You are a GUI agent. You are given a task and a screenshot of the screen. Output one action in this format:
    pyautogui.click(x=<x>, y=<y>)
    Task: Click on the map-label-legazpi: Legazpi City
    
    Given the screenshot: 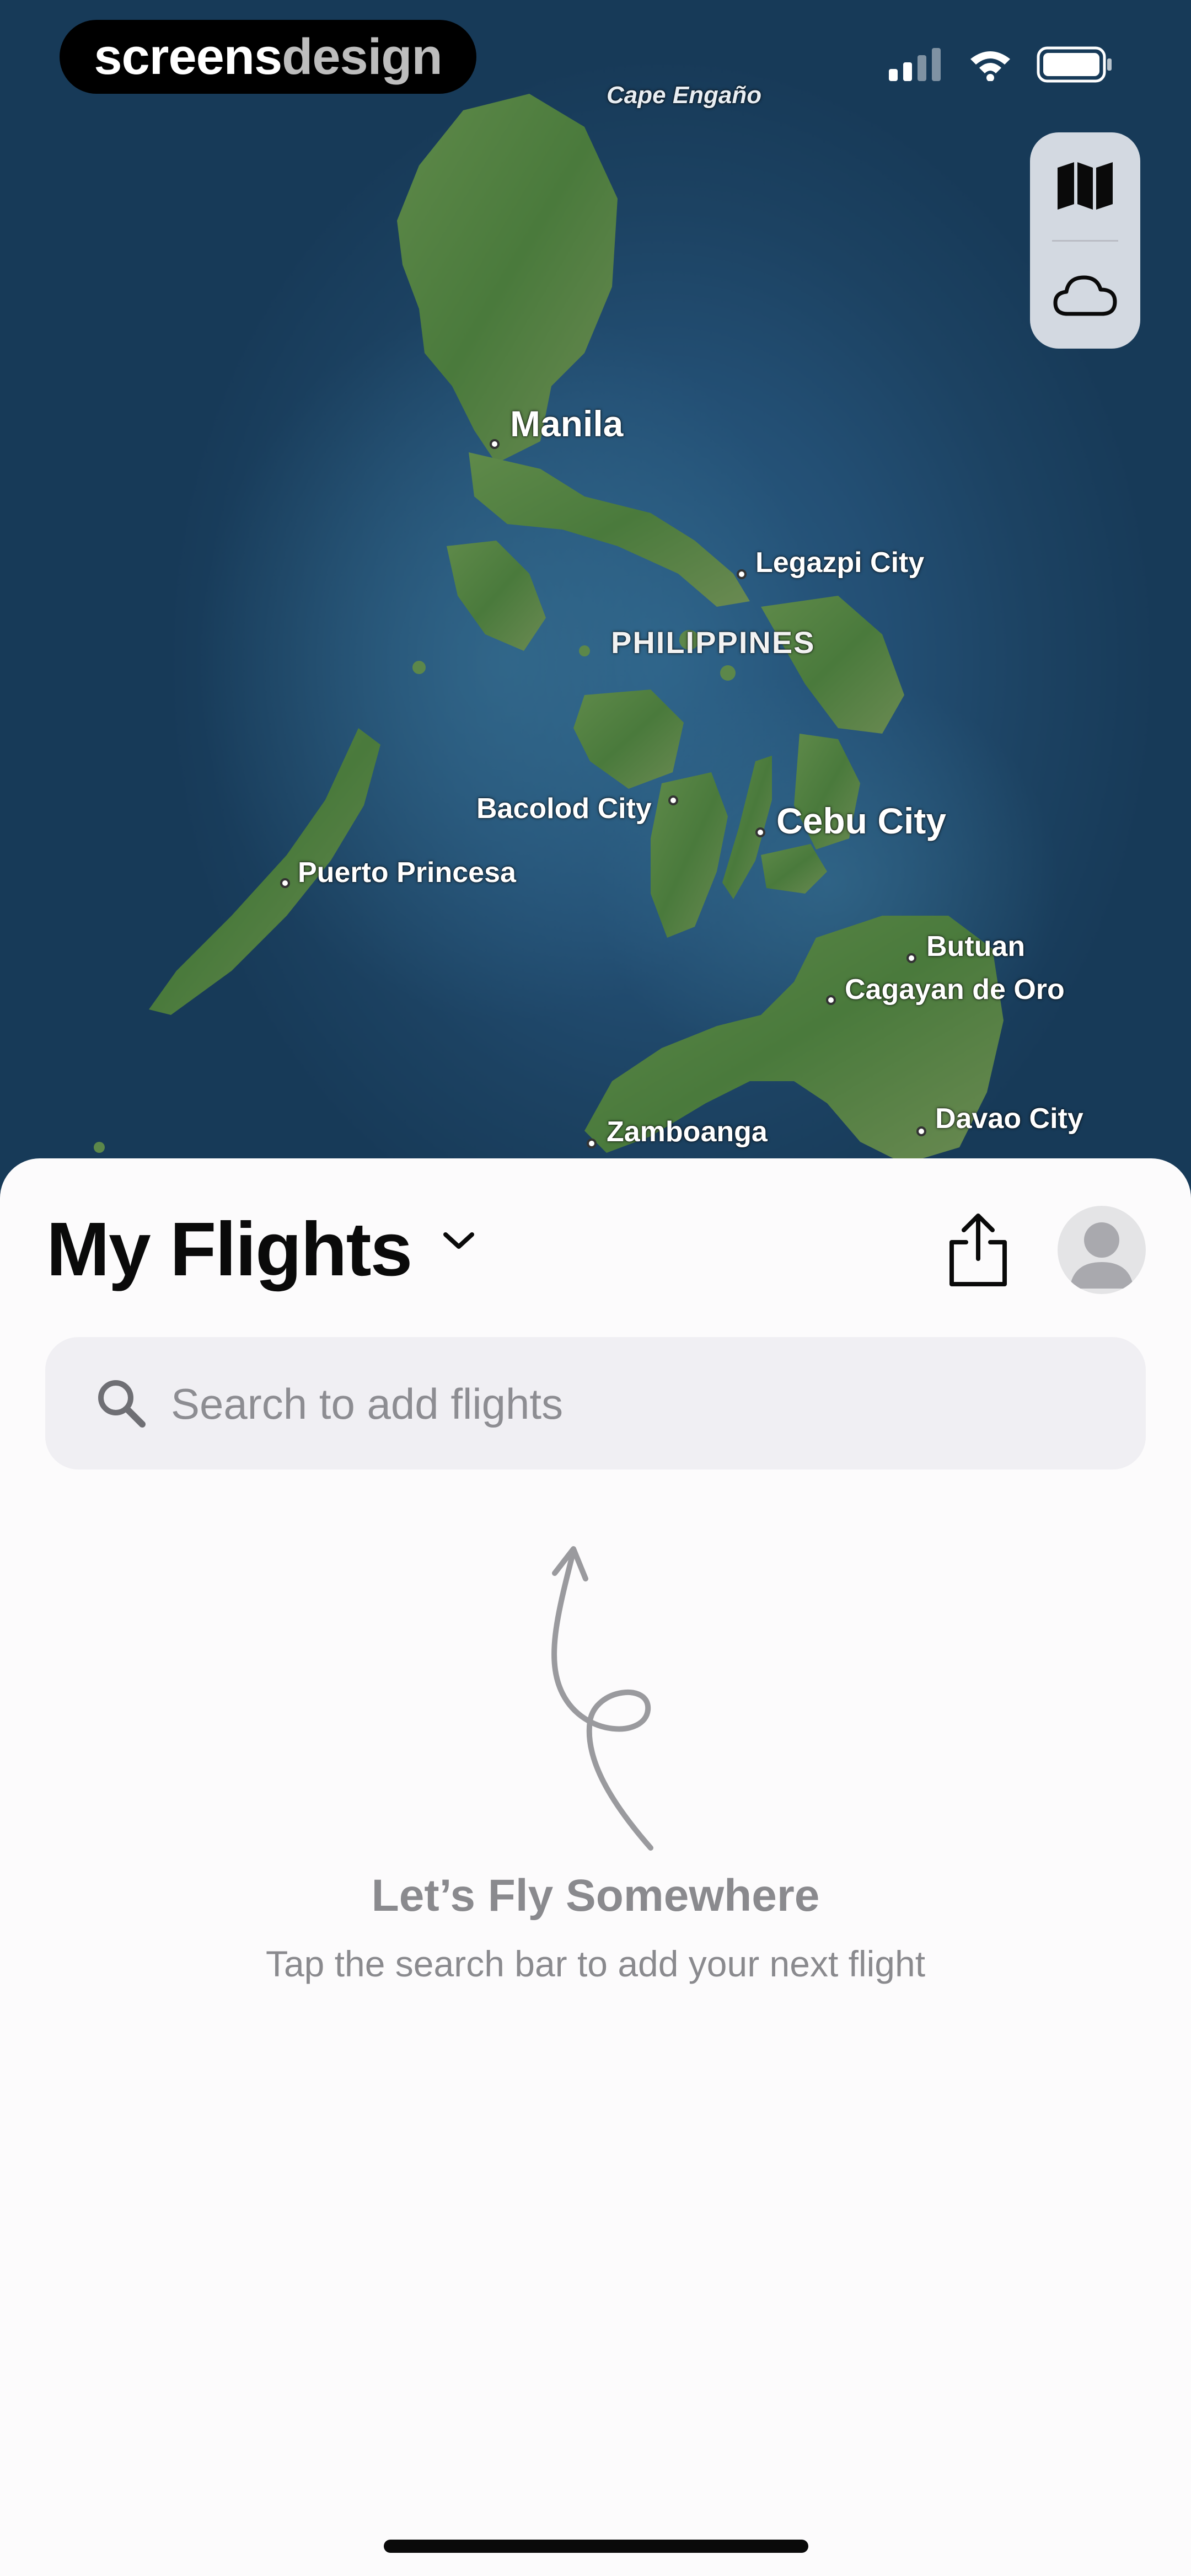 What is the action you would take?
    pyautogui.click(x=839, y=562)
    